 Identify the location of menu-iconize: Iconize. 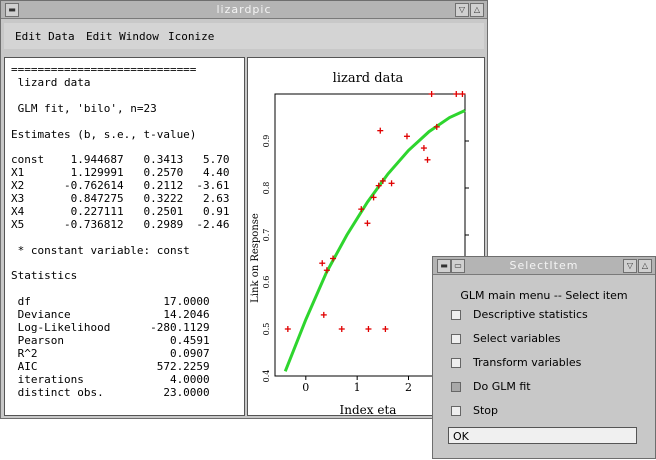
(191, 36).